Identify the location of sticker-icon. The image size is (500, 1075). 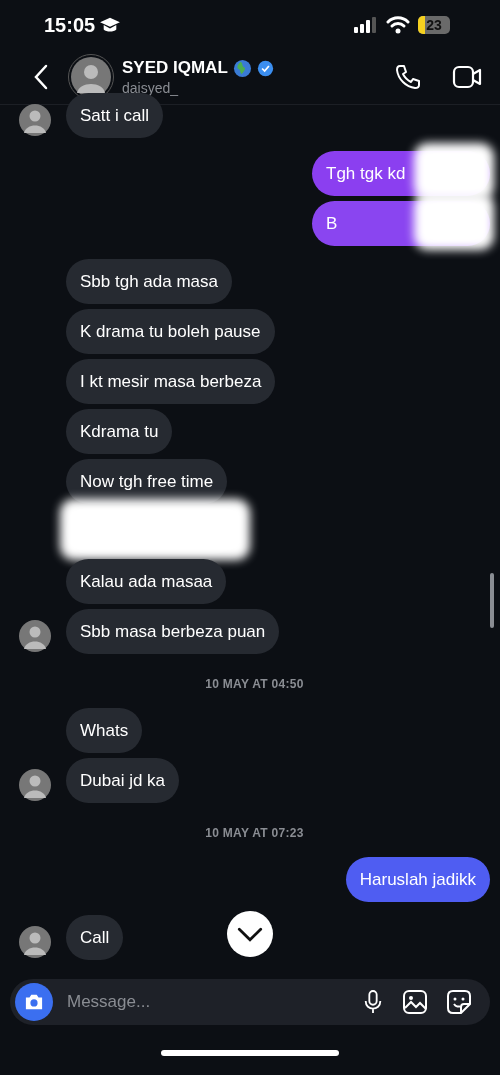
(459, 1002).